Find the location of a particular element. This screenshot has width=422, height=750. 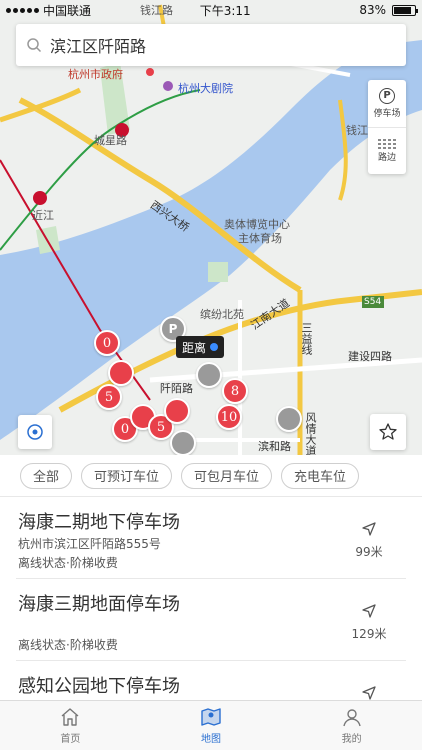

map-label-qianjiang2: 钱江 is located at coordinates (357, 130).